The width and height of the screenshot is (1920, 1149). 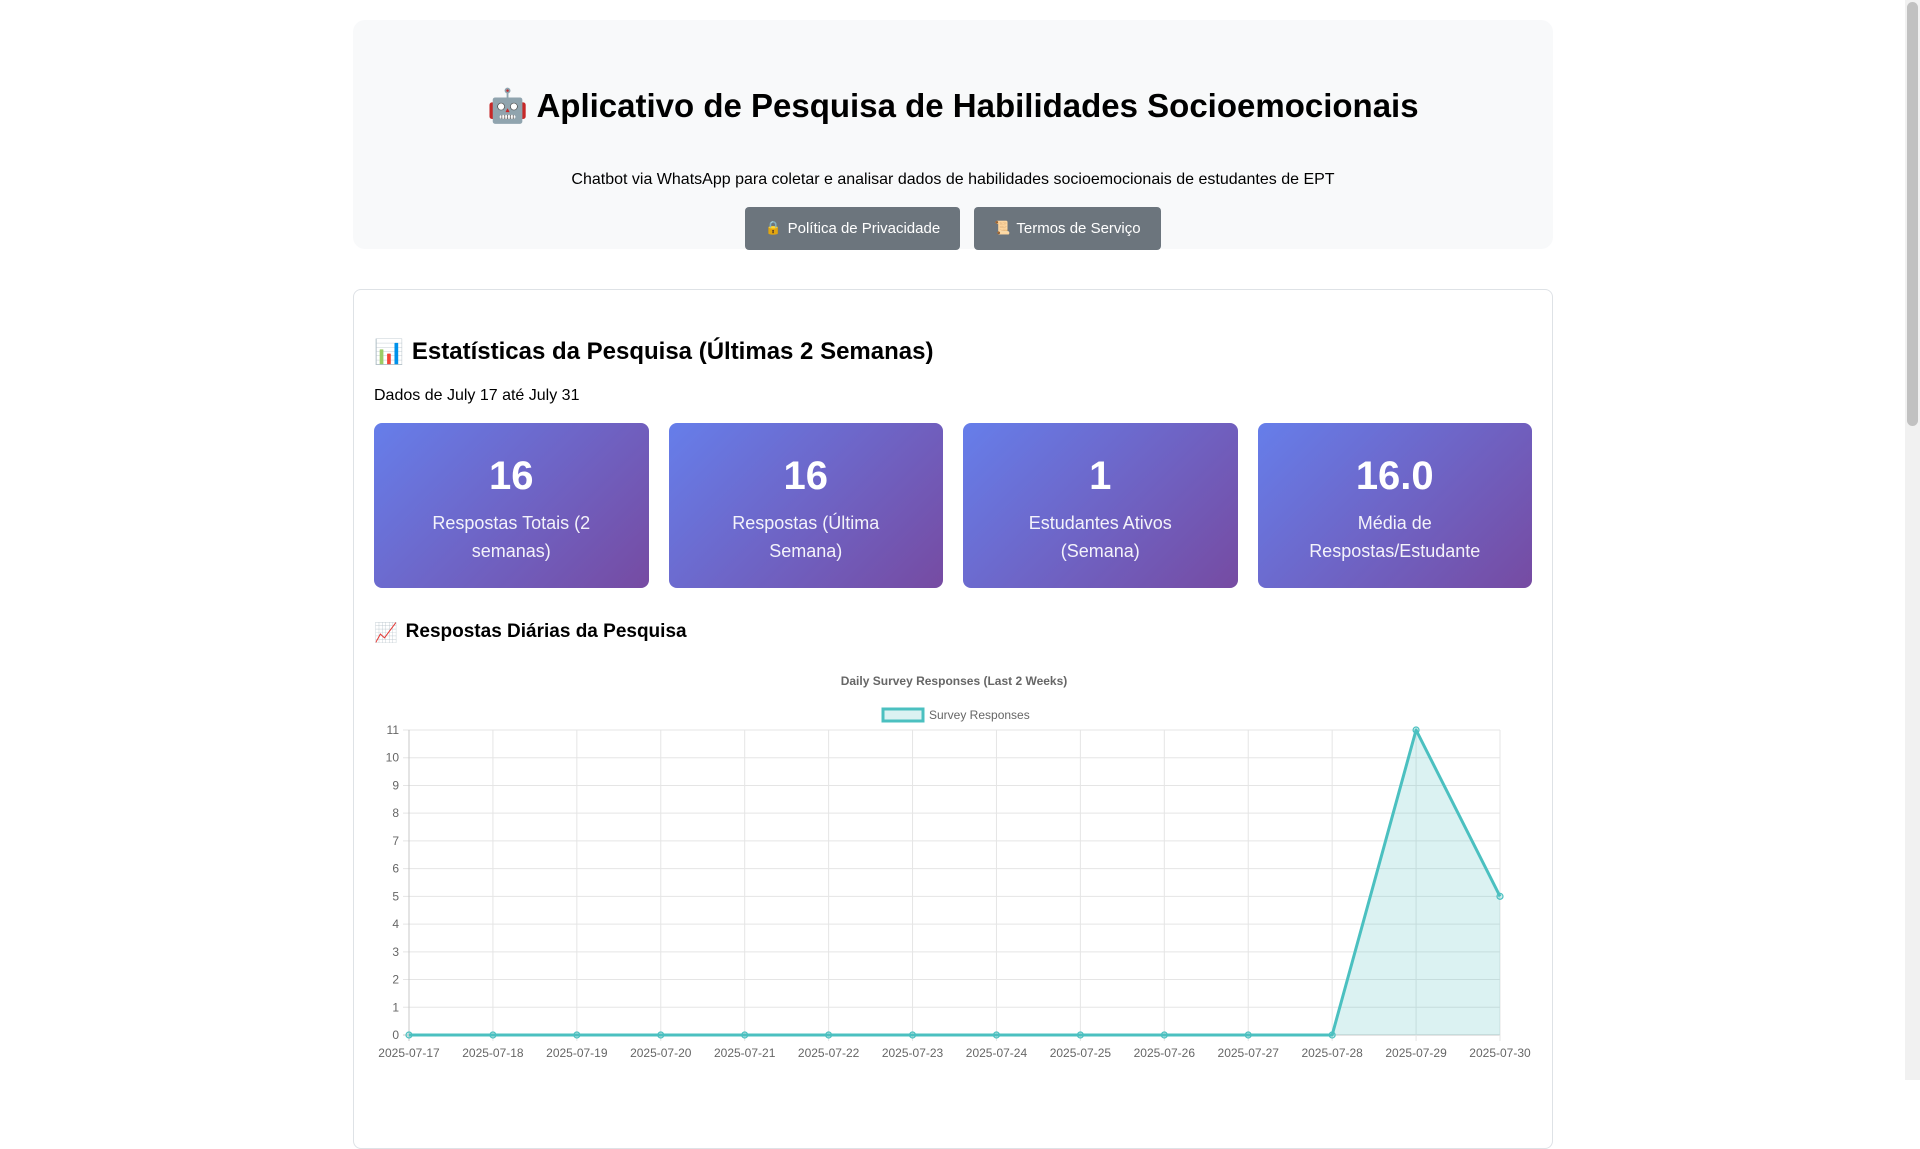 What do you see at coordinates (1249, 1053) in the screenshot?
I see `x-tick-label: 2025-07-27` at bounding box center [1249, 1053].